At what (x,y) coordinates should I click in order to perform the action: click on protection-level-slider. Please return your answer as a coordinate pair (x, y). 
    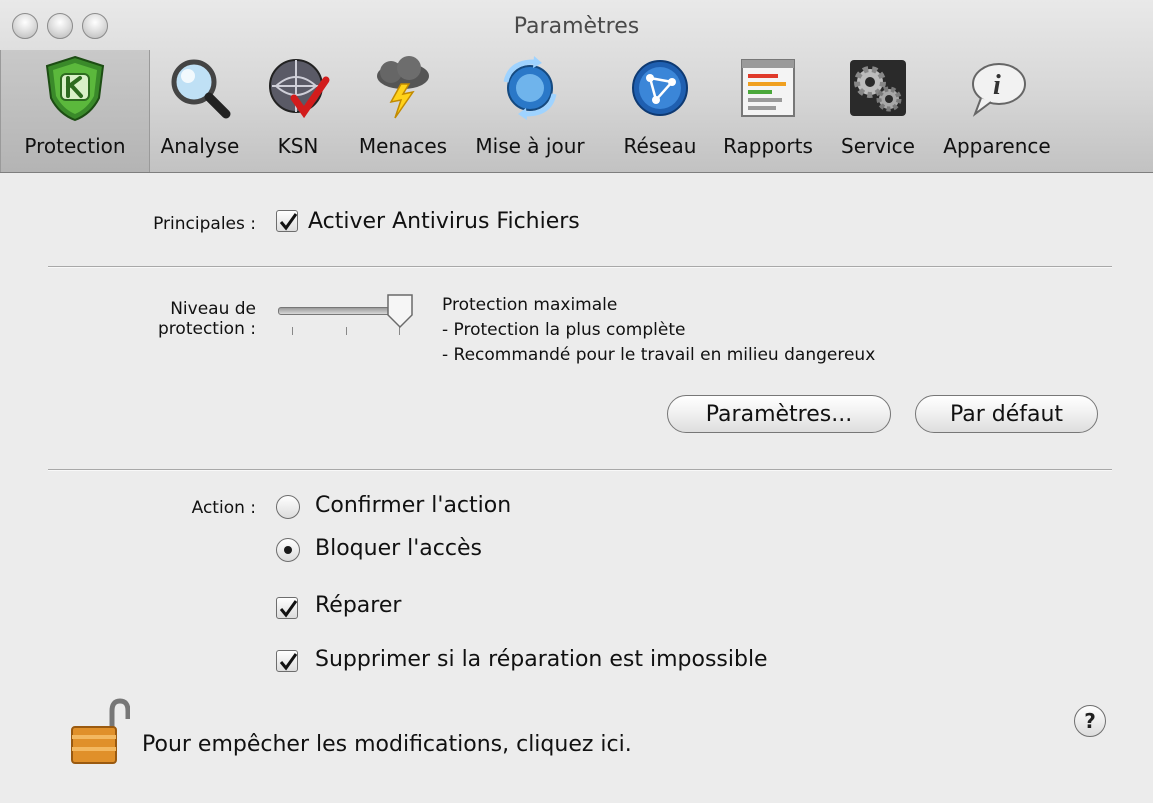
    Looking at the image, I should click on (348, 328).